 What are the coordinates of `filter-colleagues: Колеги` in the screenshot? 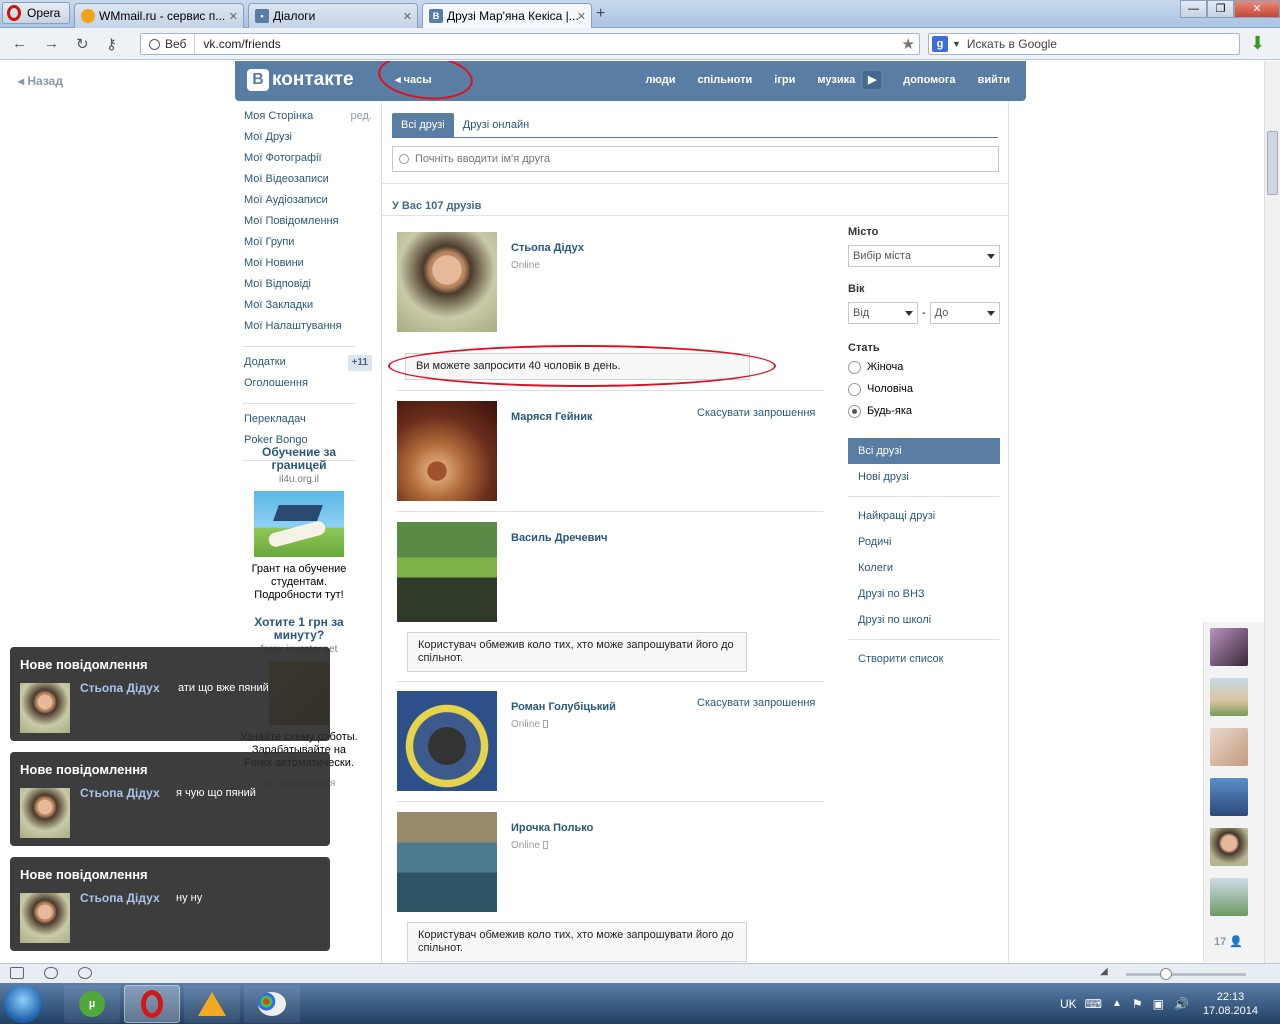 It's located at (924, 568).